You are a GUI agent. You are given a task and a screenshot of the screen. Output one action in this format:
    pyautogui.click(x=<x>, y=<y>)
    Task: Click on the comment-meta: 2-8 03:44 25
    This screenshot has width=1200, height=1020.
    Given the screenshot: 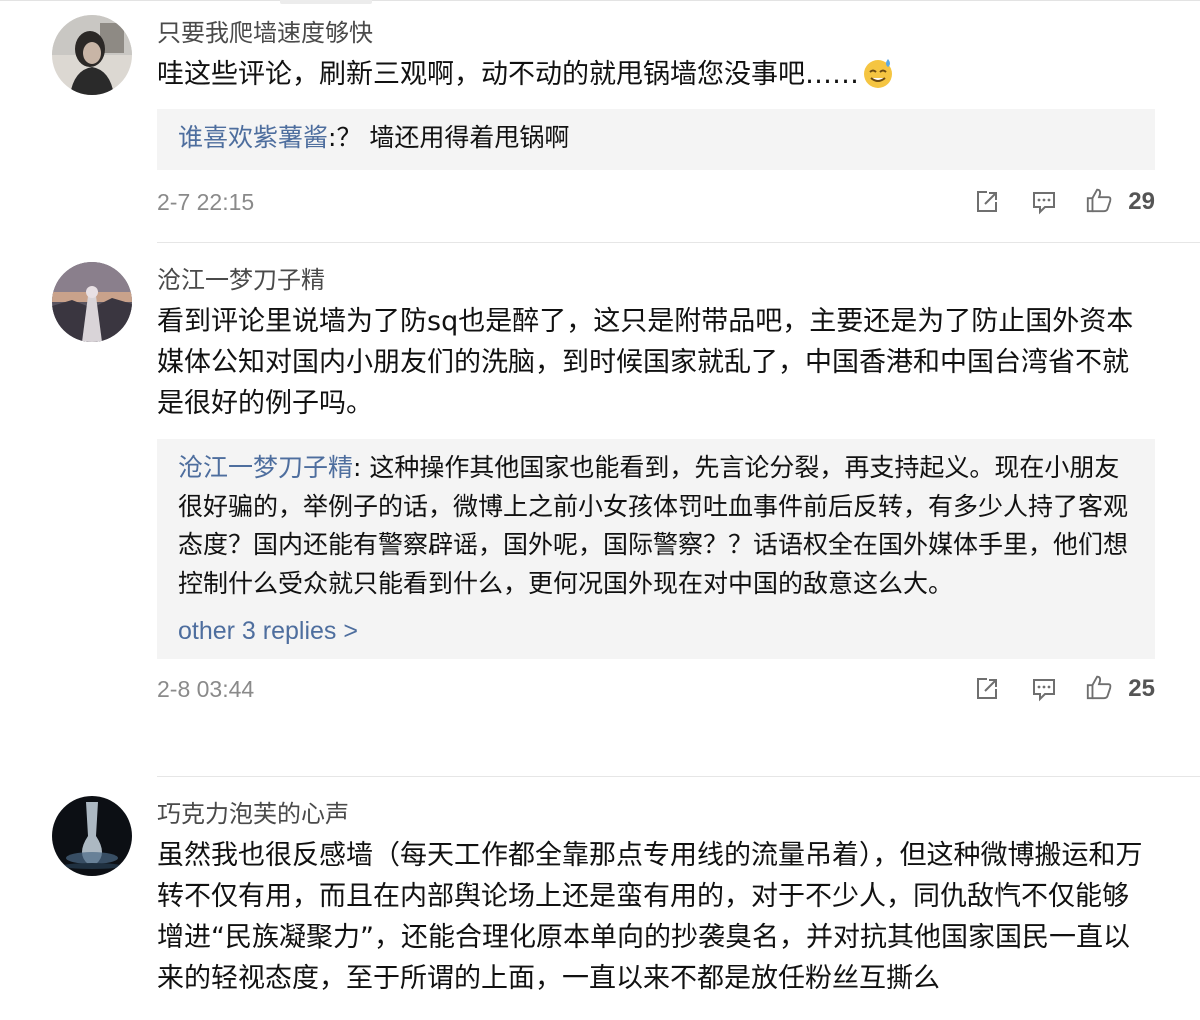 What is the action you would take?
    pyautogui.click(x=656, y=689)
    